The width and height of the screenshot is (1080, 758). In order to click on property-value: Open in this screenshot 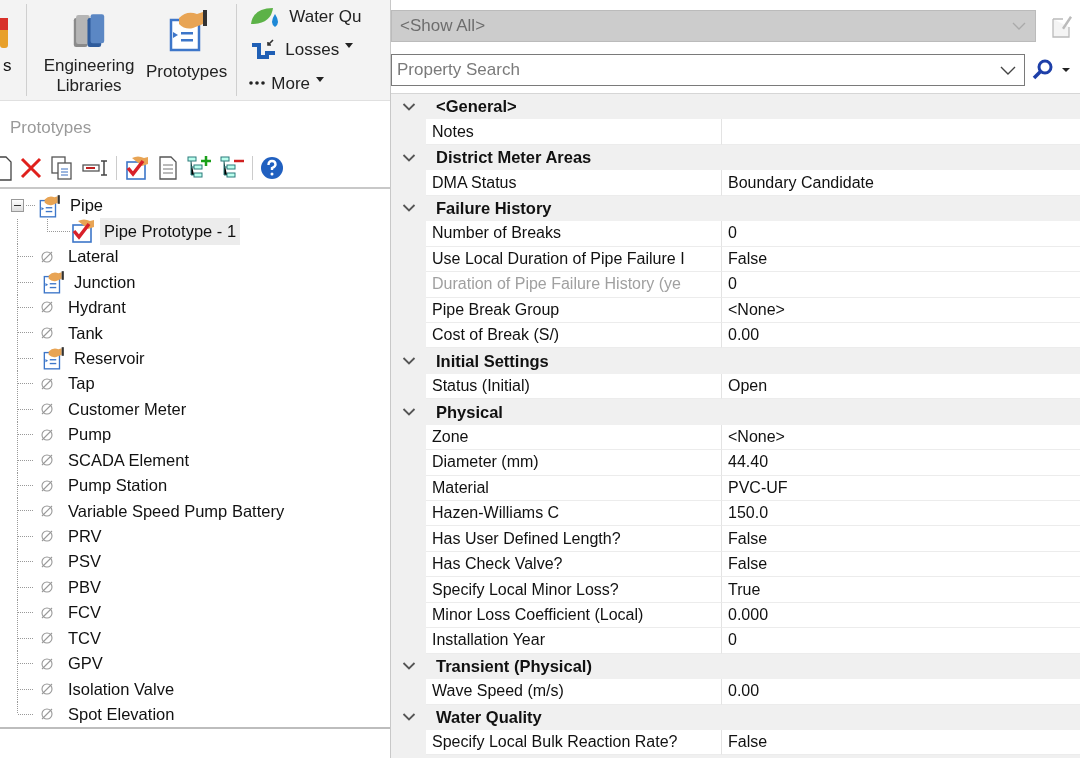, I will do `click(901, 386)`.